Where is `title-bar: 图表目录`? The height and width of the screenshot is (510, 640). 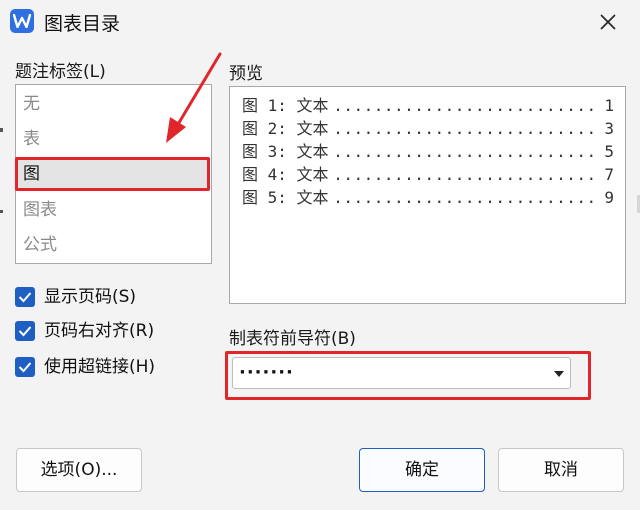
title-bar: 图表目录 is located at coordinates (320, 22).